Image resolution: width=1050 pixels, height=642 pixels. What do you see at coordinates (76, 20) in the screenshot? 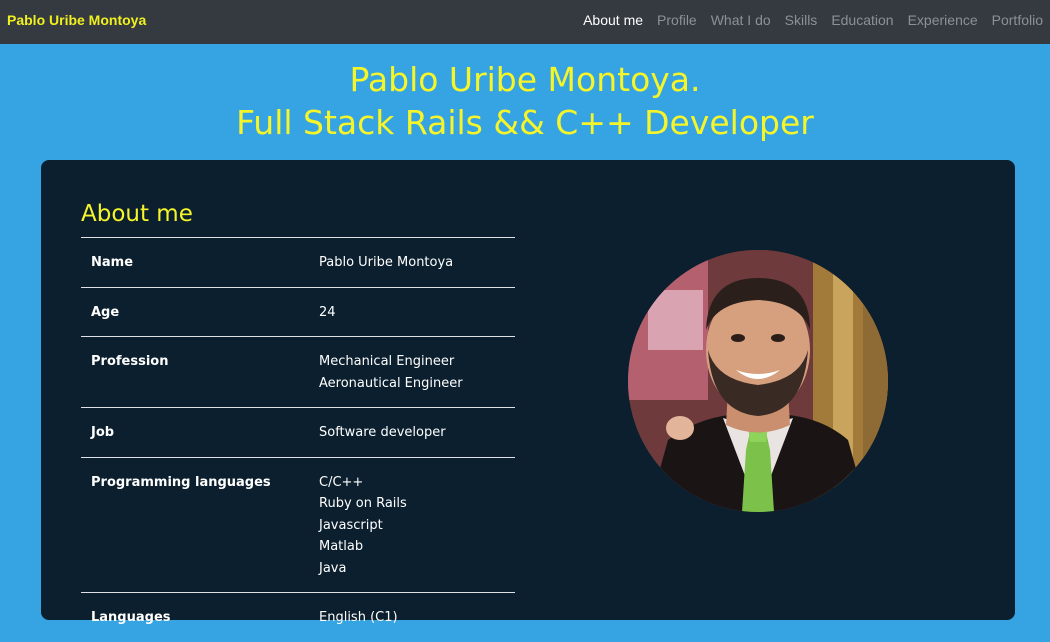
I see `navbar-brand: Pablo Uribe Montoya` at bounding box center [76, 20].